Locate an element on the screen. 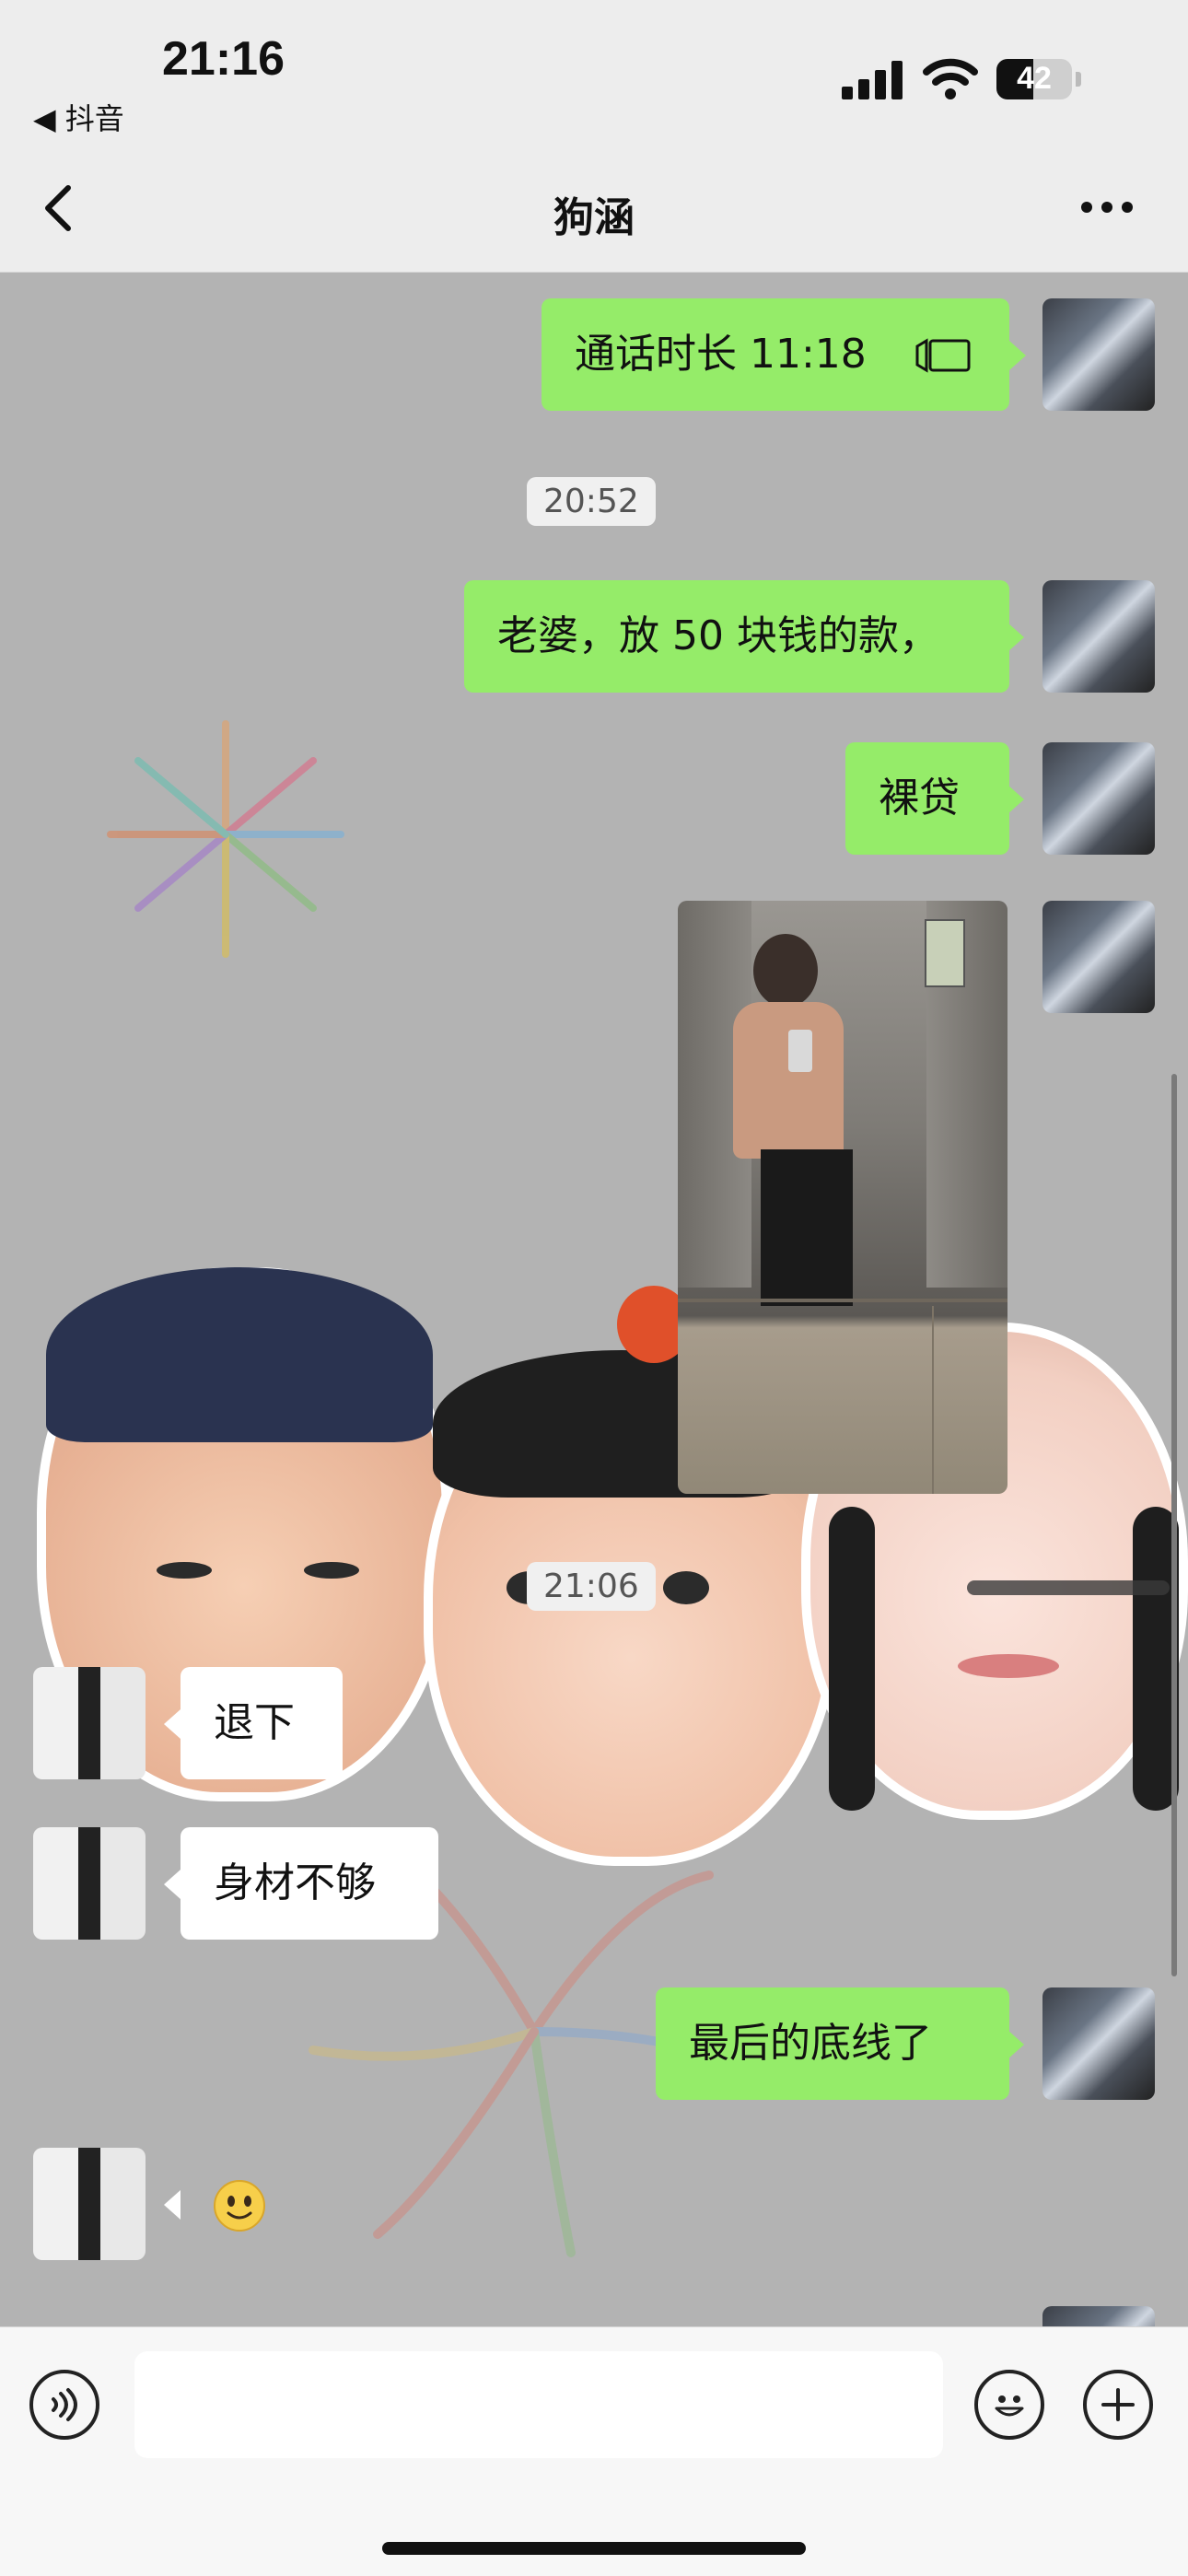  smile-emoji-icon is located at coordinates (239, 2206).